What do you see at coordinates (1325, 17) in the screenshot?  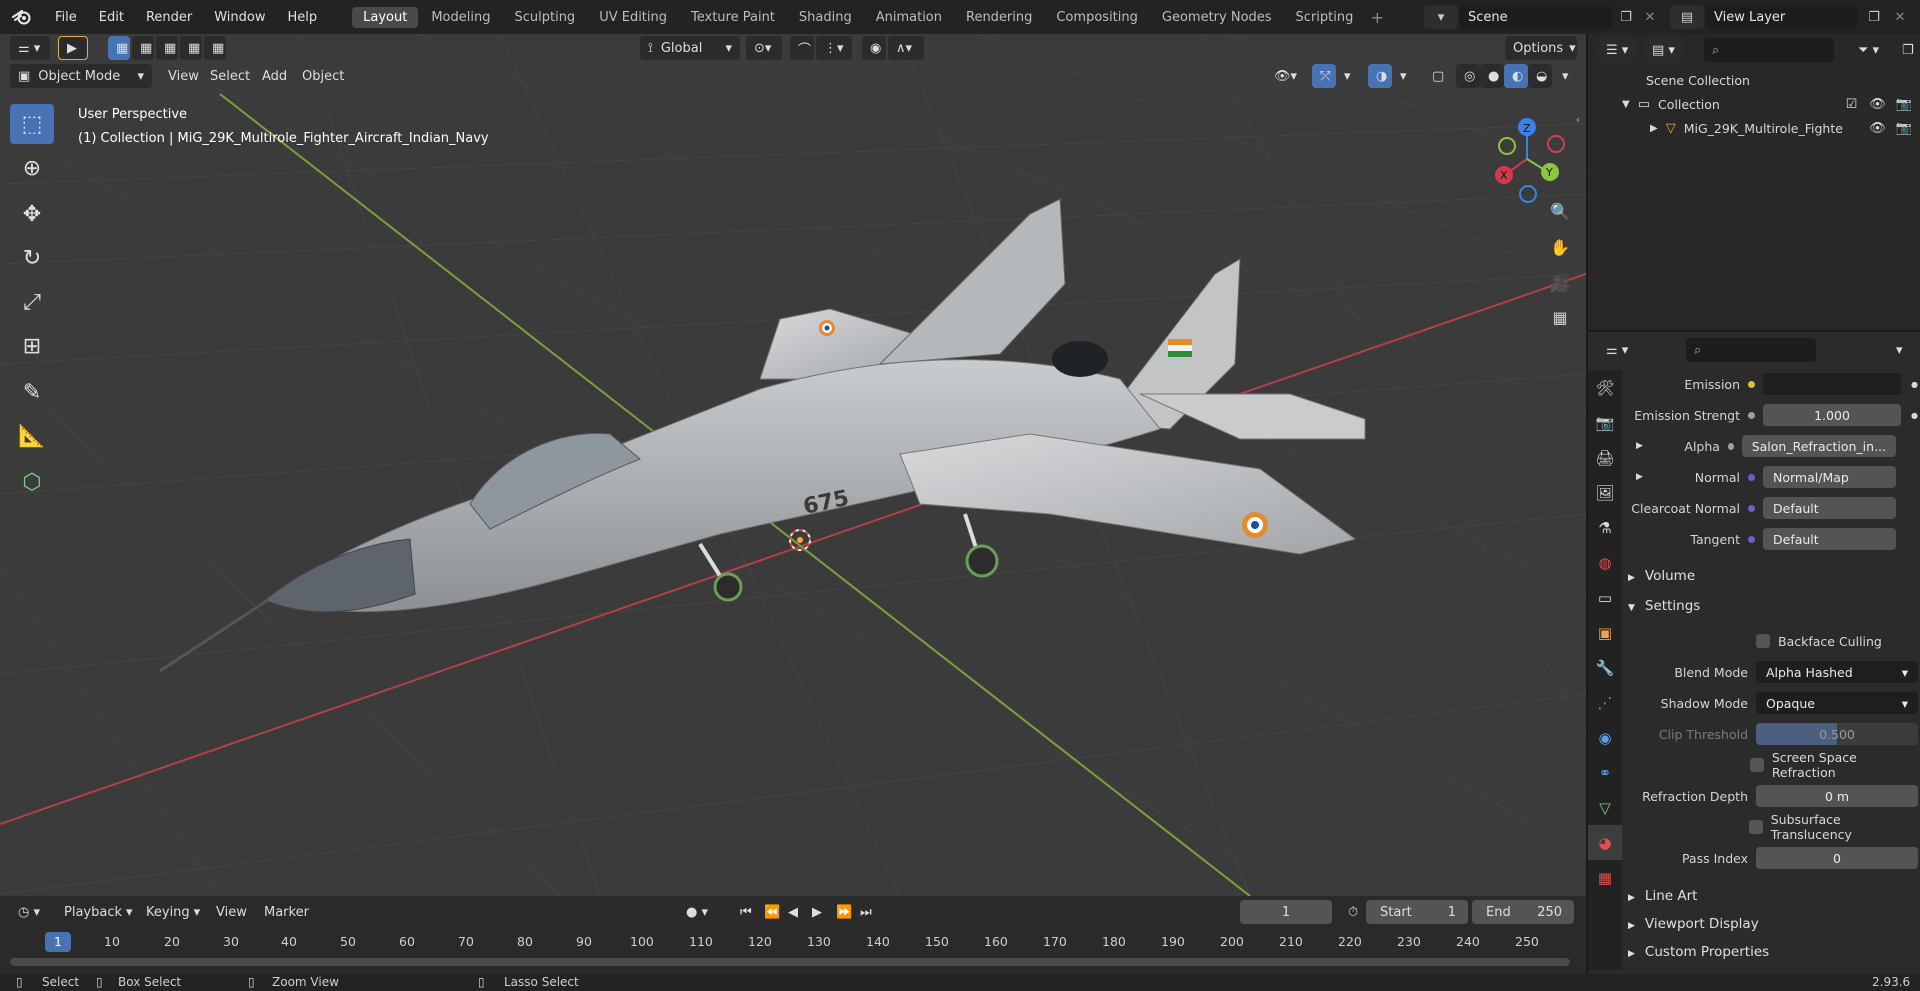 I see `tab-scripting: Scripting` at bounding box center [1325, 17].